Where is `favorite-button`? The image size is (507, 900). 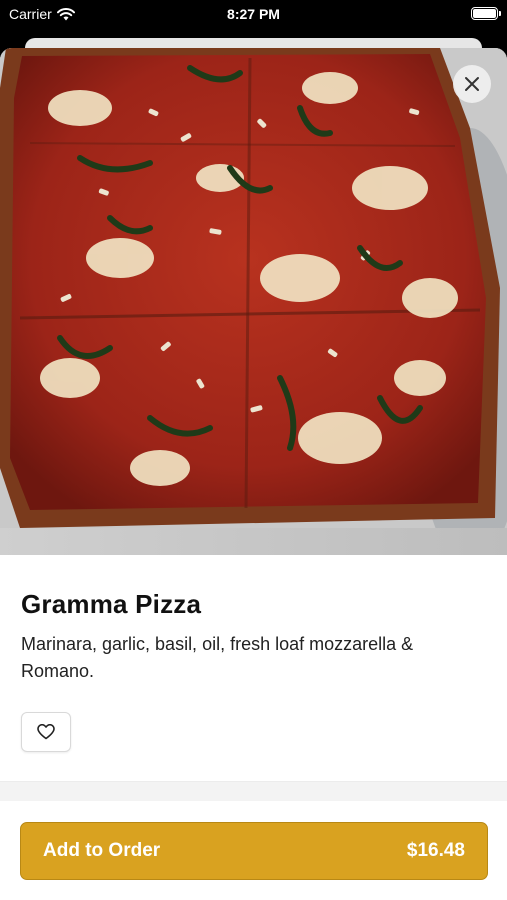
favorite-button is located at coordinates (46, 732).